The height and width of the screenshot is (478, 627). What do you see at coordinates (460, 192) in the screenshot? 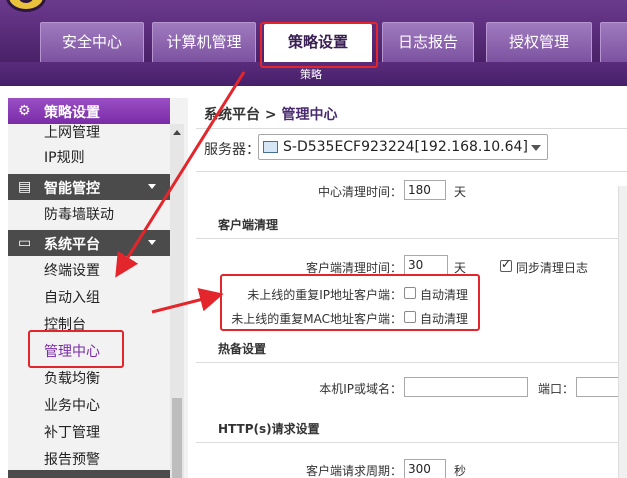
I see `center-cleanup-unit: 天` at bounding box center [460, 192].